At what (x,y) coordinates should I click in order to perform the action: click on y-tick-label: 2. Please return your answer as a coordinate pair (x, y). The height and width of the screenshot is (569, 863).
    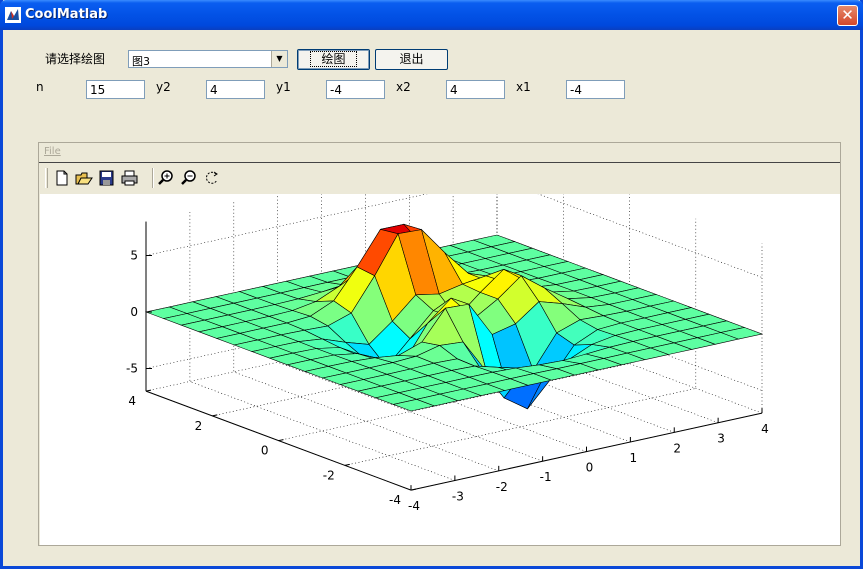
    Looking at the image, I should click on (199, 426).